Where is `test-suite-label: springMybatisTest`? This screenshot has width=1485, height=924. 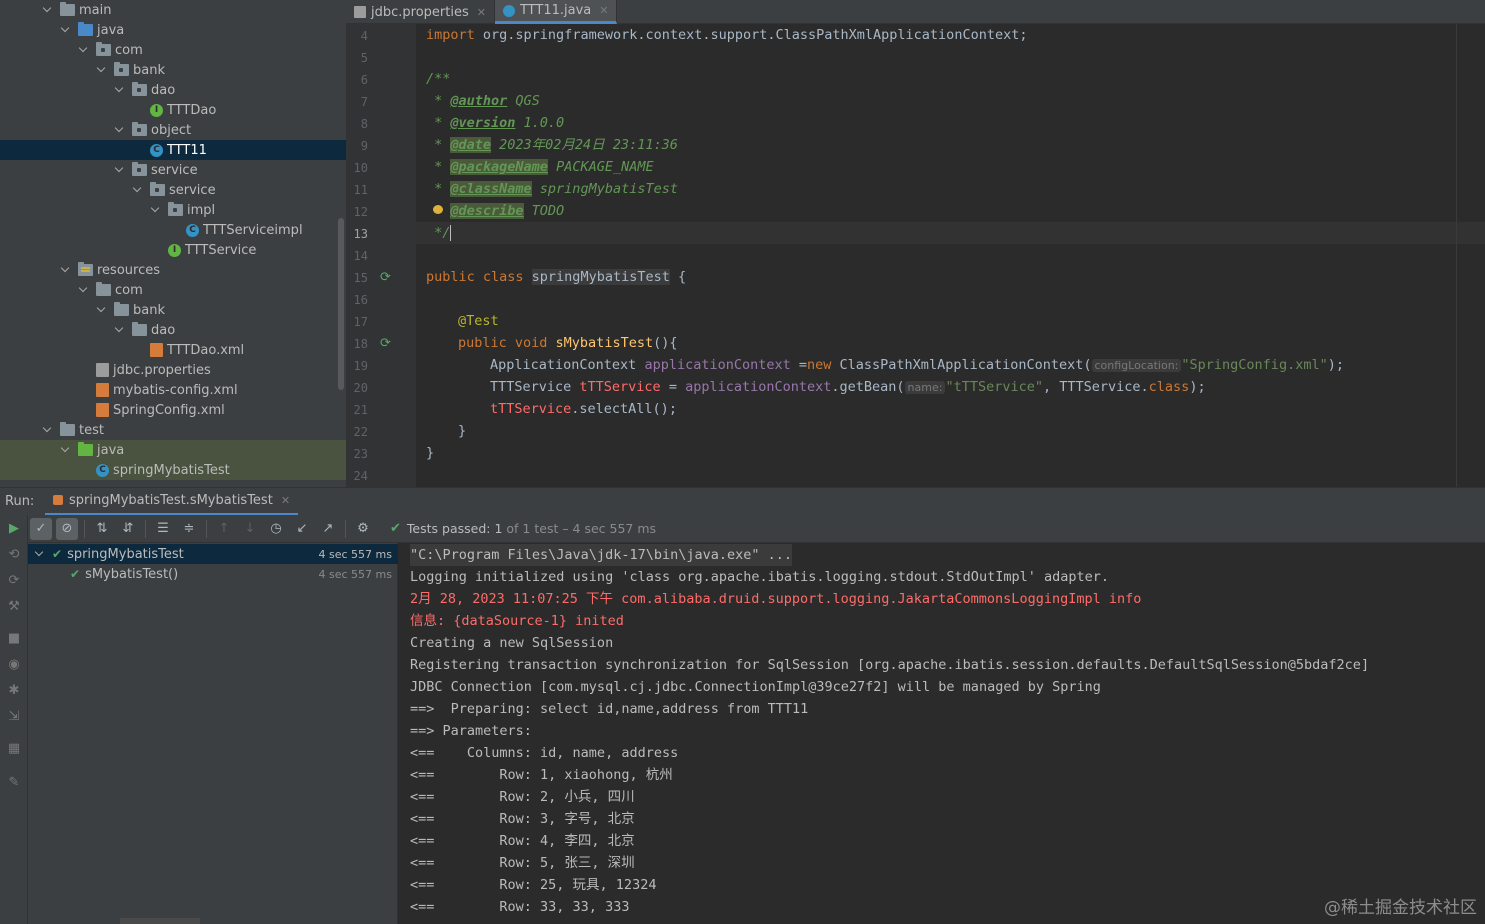
test-suite-label: springMybatisTest is located at coordinates (125, 554).